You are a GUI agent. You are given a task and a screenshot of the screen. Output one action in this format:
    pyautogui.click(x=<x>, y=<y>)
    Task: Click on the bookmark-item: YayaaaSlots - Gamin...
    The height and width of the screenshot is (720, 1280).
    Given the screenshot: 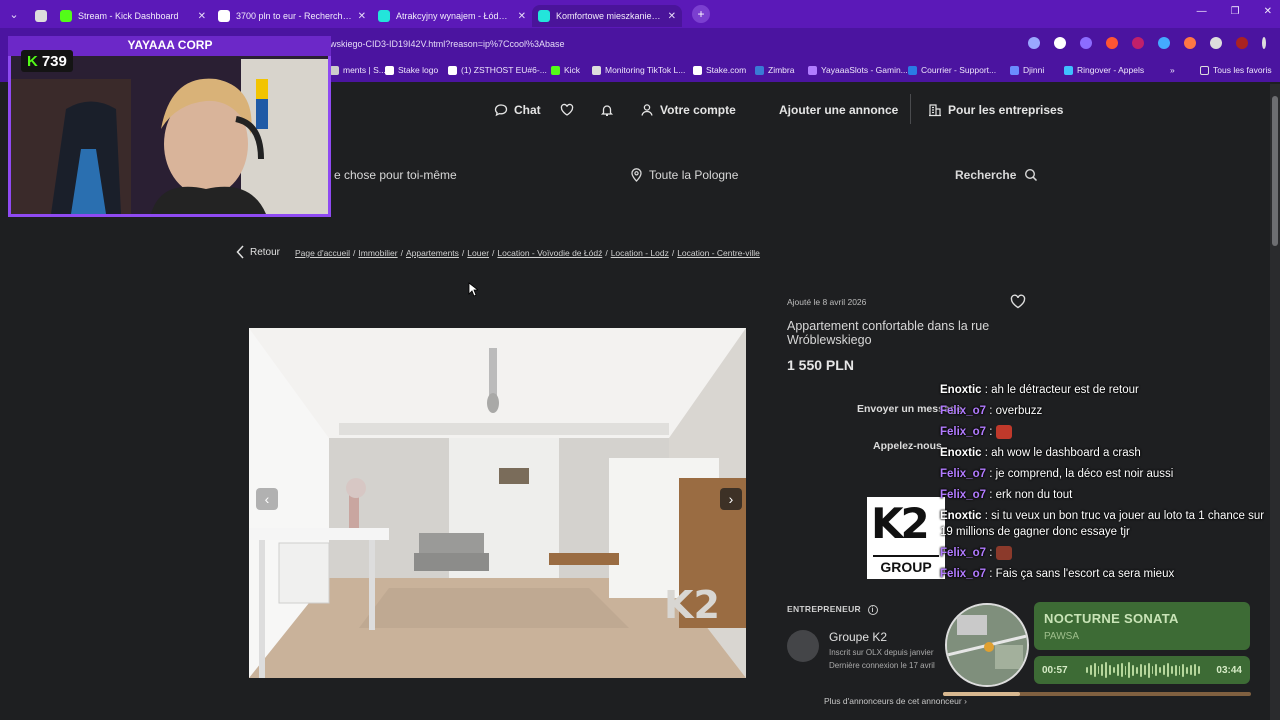 What is the action you would take?
    pyautogui.click(x=858, y=70)
    